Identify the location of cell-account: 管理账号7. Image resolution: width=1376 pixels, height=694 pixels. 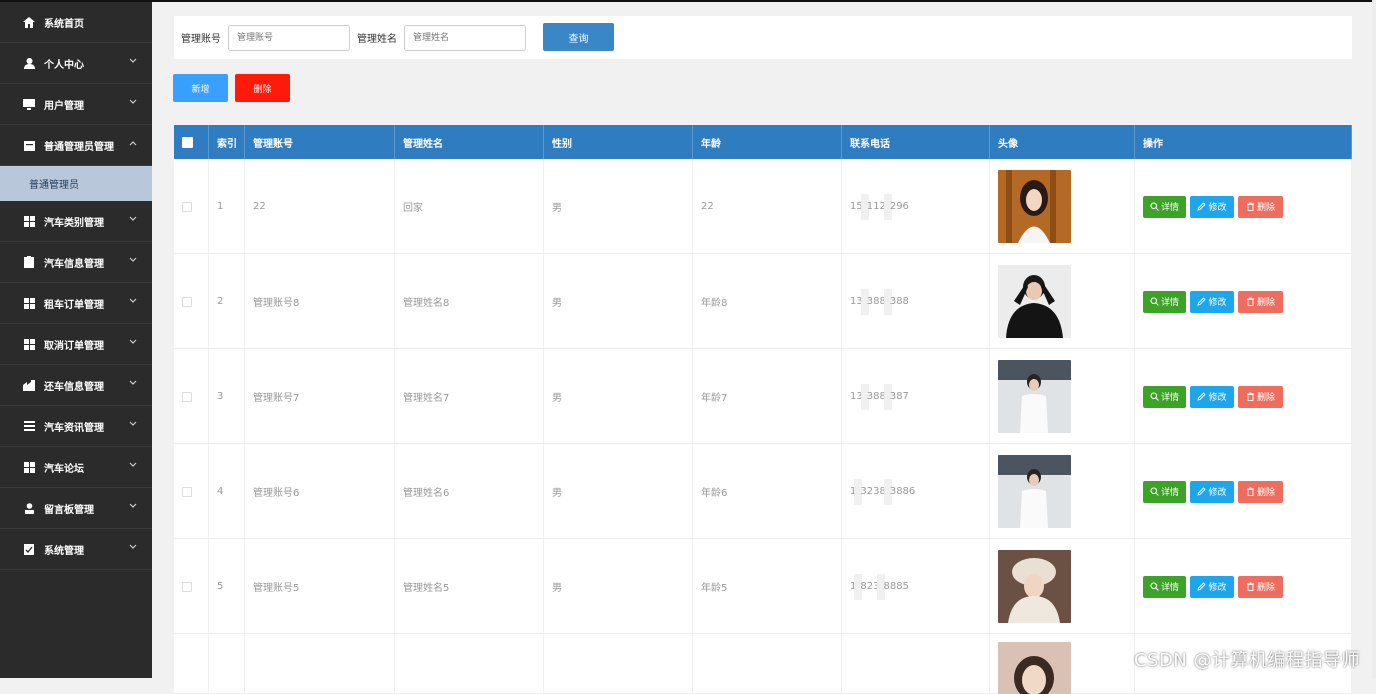
(320, 396).